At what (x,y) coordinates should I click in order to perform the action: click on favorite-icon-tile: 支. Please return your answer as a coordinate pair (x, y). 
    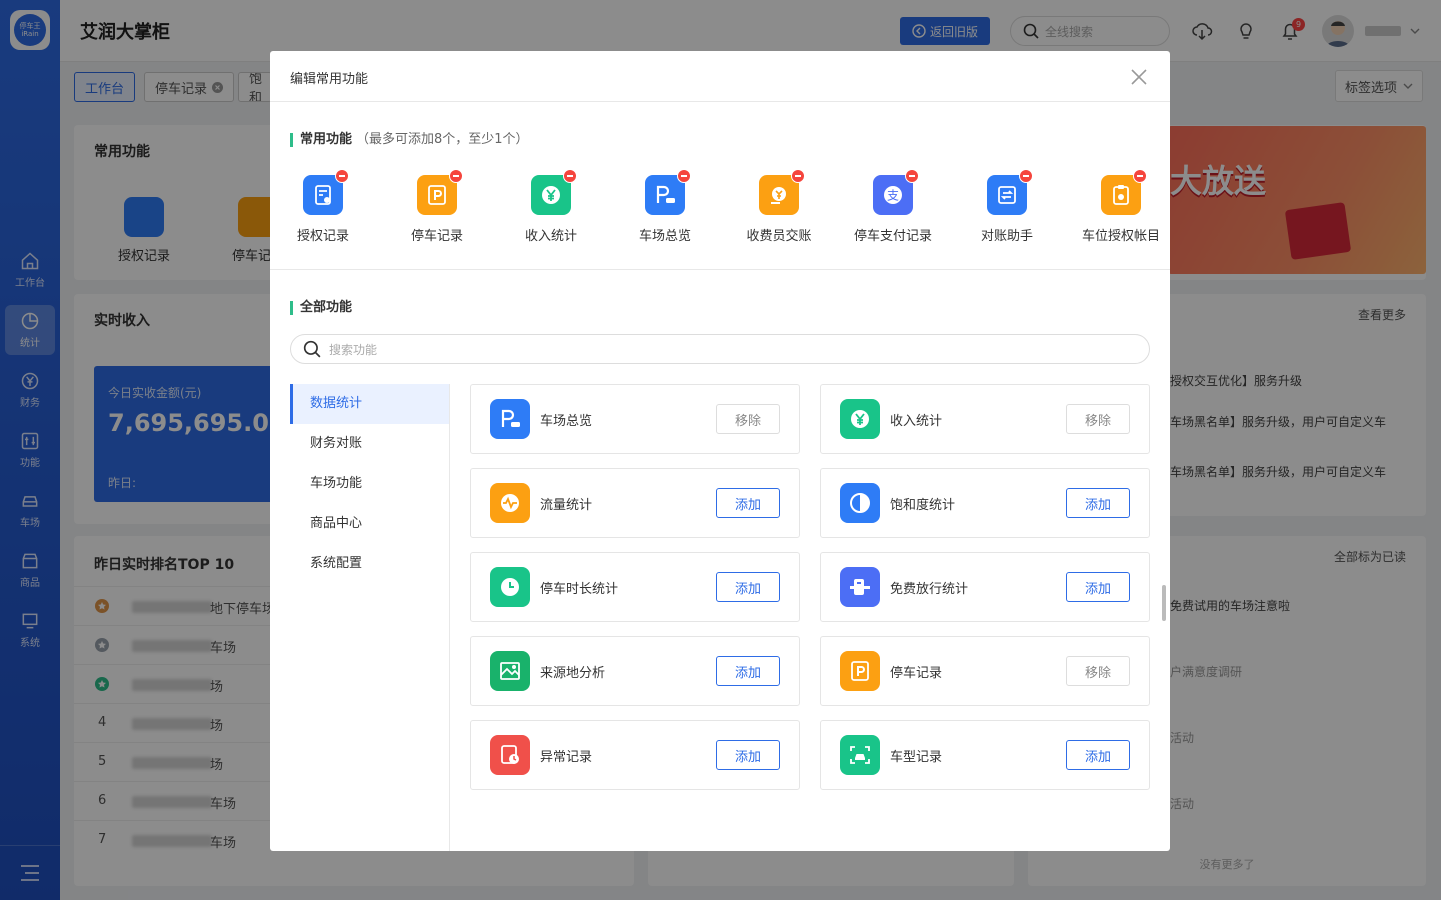
    Looking at the image, I should click on (896, 192).